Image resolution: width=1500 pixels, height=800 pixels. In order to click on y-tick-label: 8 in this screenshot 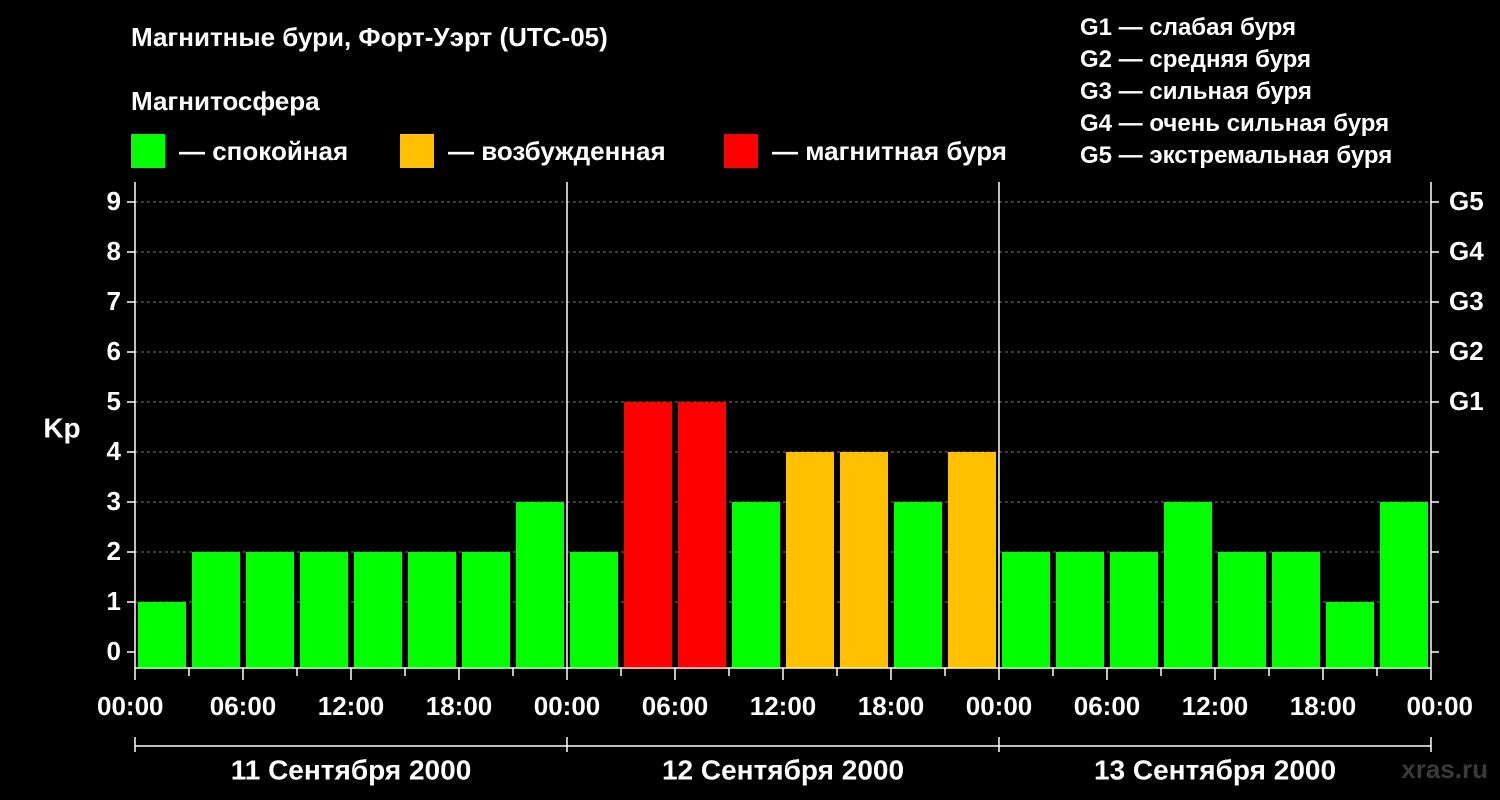, I will do `click(114, 251)`.